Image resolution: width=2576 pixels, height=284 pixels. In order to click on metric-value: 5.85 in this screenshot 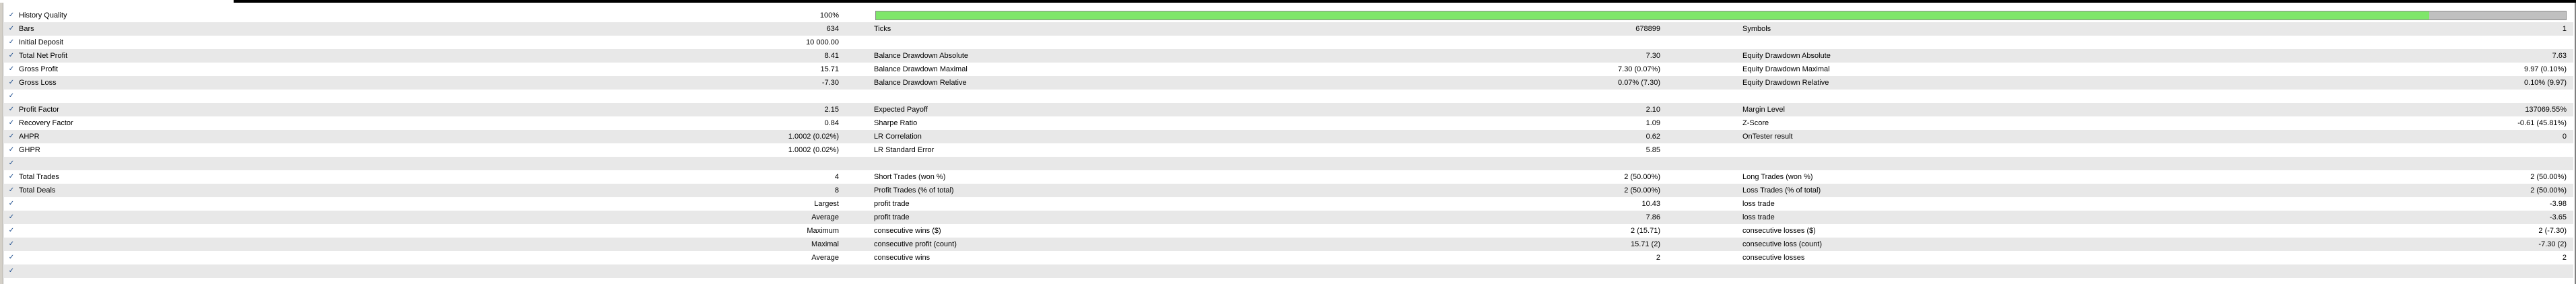, I will do `click(1653, 150)`.